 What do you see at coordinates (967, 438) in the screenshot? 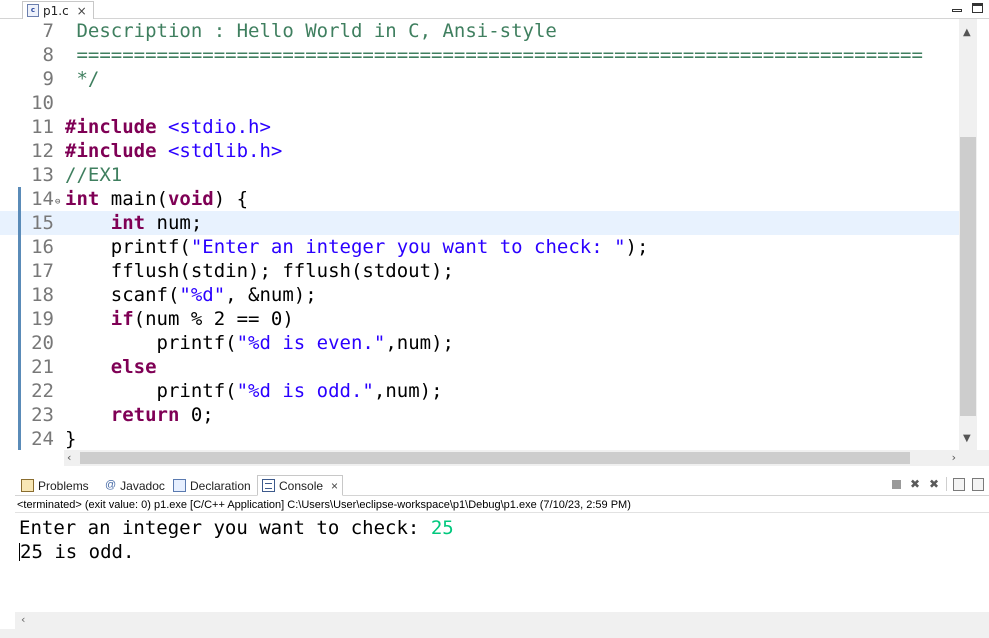
I see `scroll-down-icon: ▼` at bounding box center [967, 438].